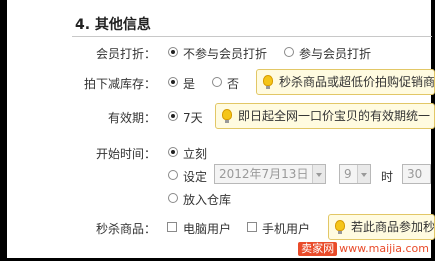 This screenshot has height=261, width=435. I want to click on stock-reduce-no-radio, so click(217, 82).